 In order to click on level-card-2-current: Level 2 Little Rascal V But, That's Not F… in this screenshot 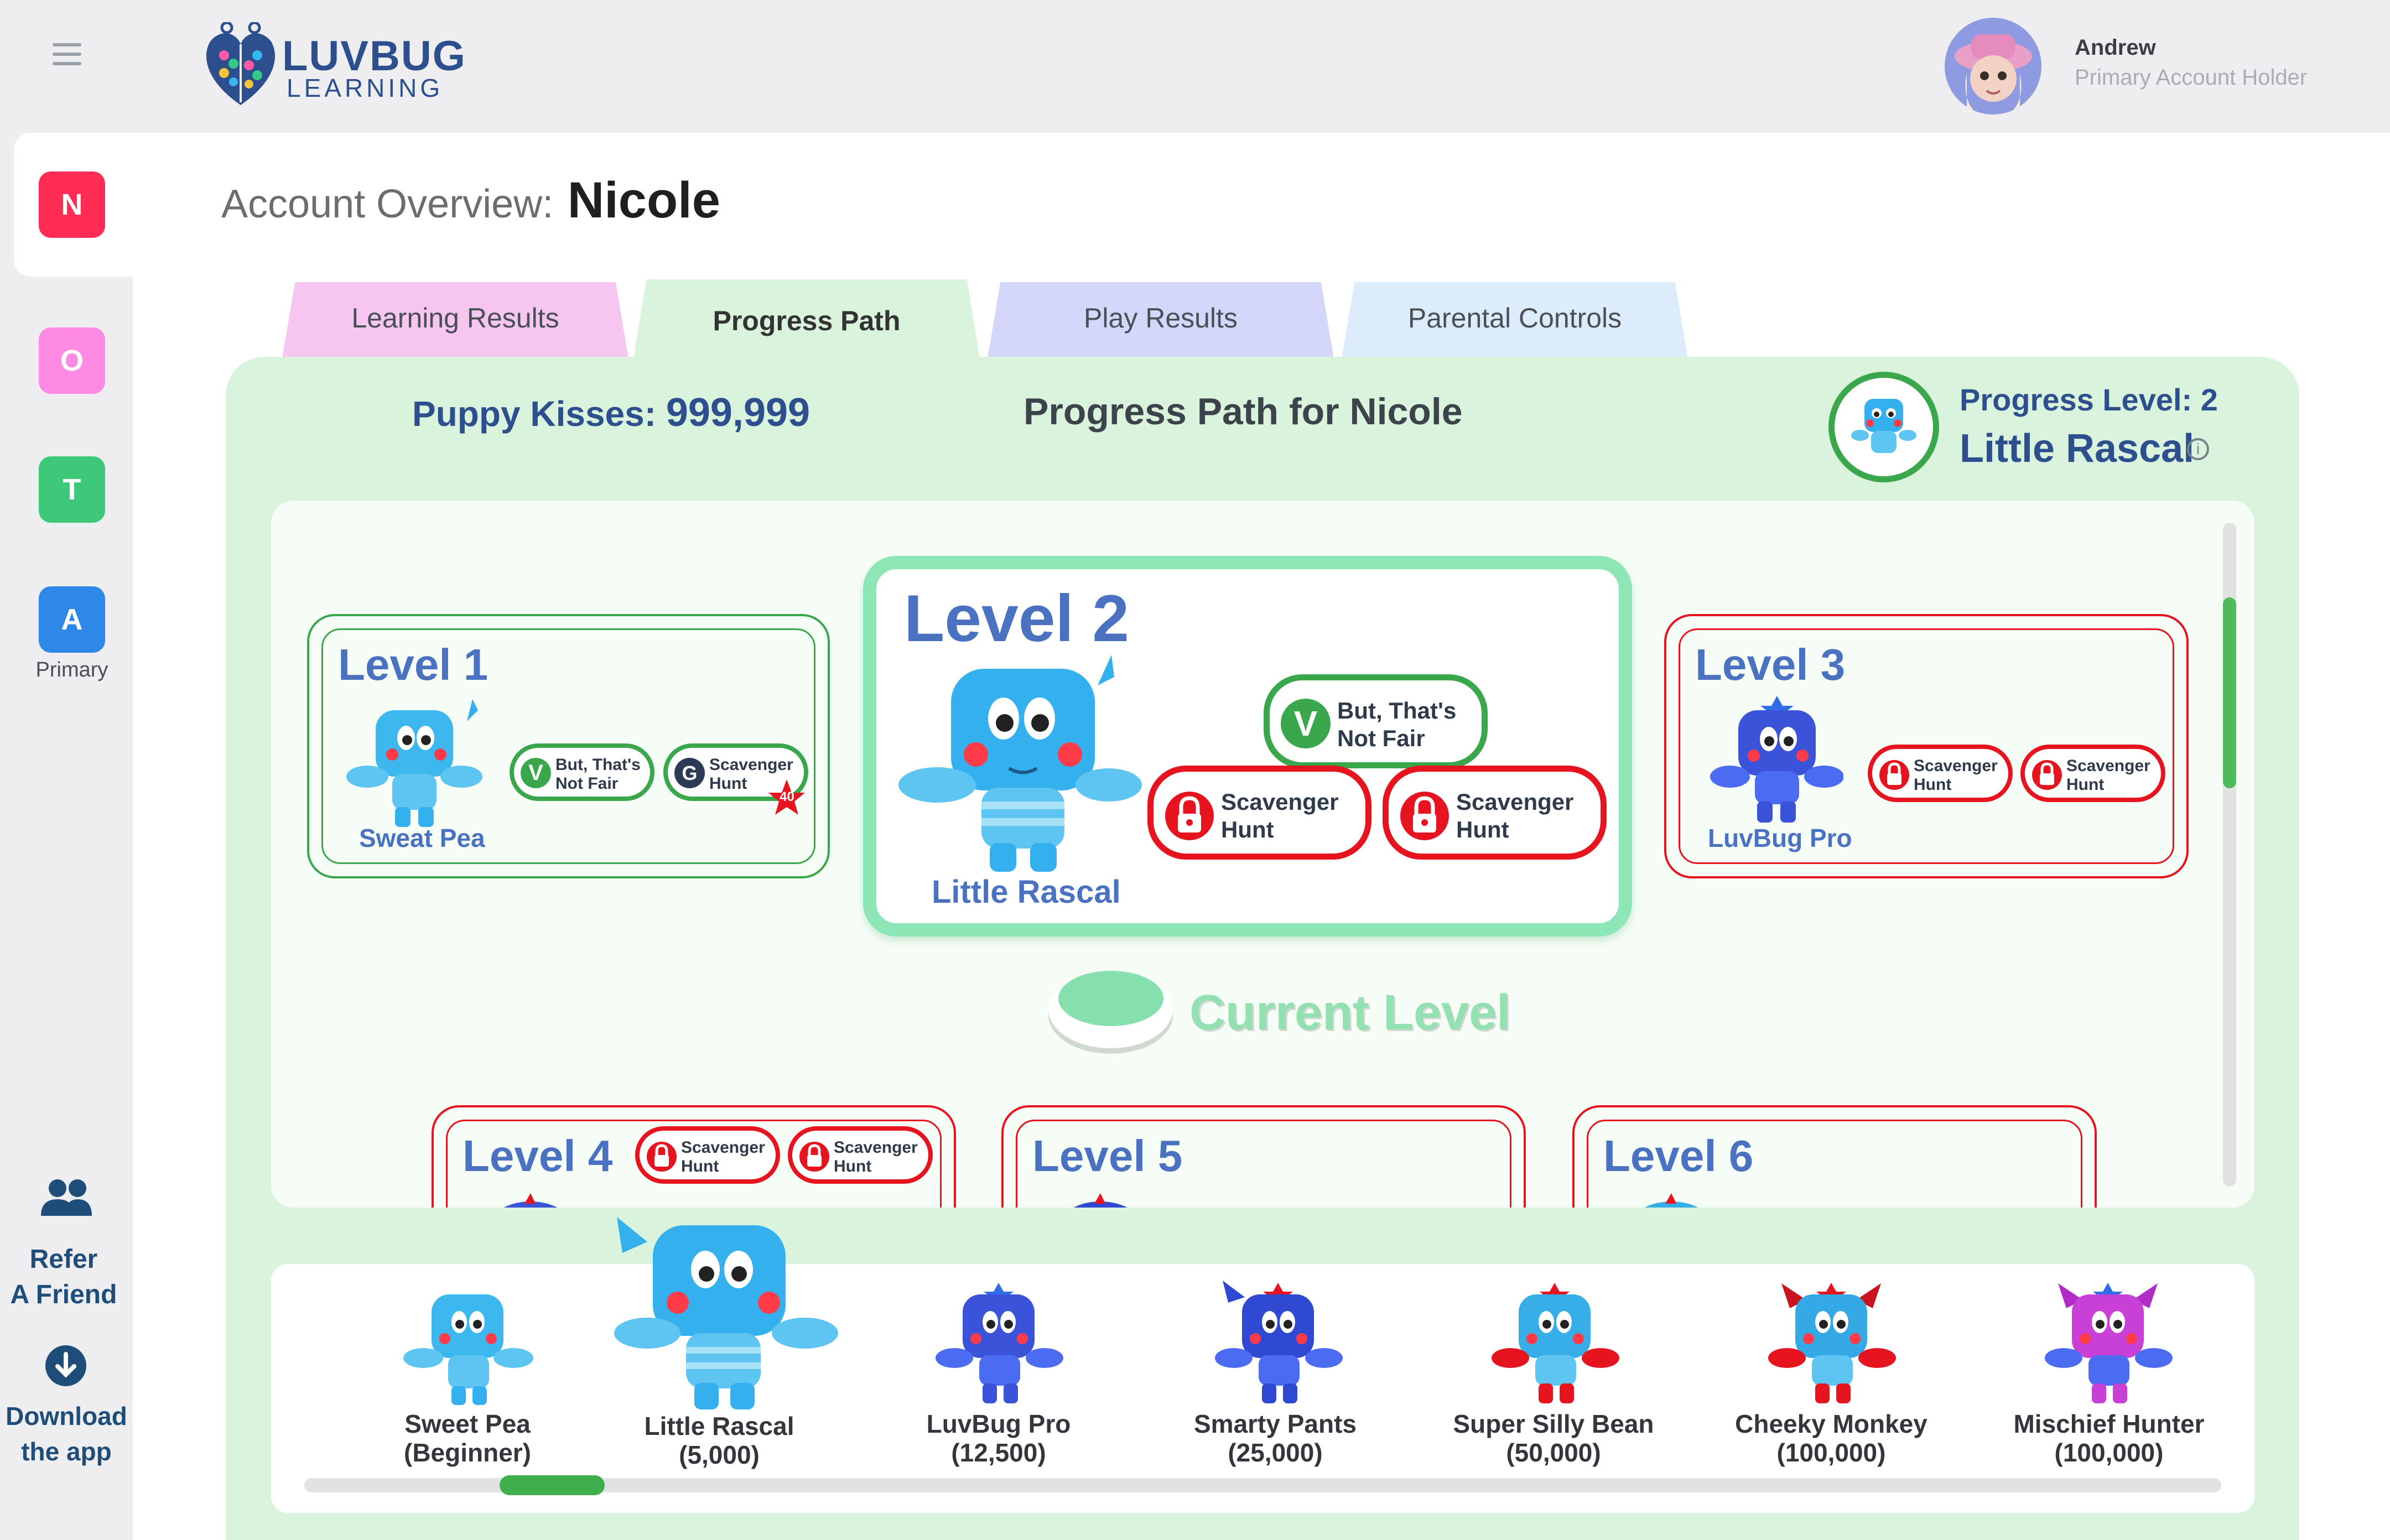, I will do `click(1247, 746)`.